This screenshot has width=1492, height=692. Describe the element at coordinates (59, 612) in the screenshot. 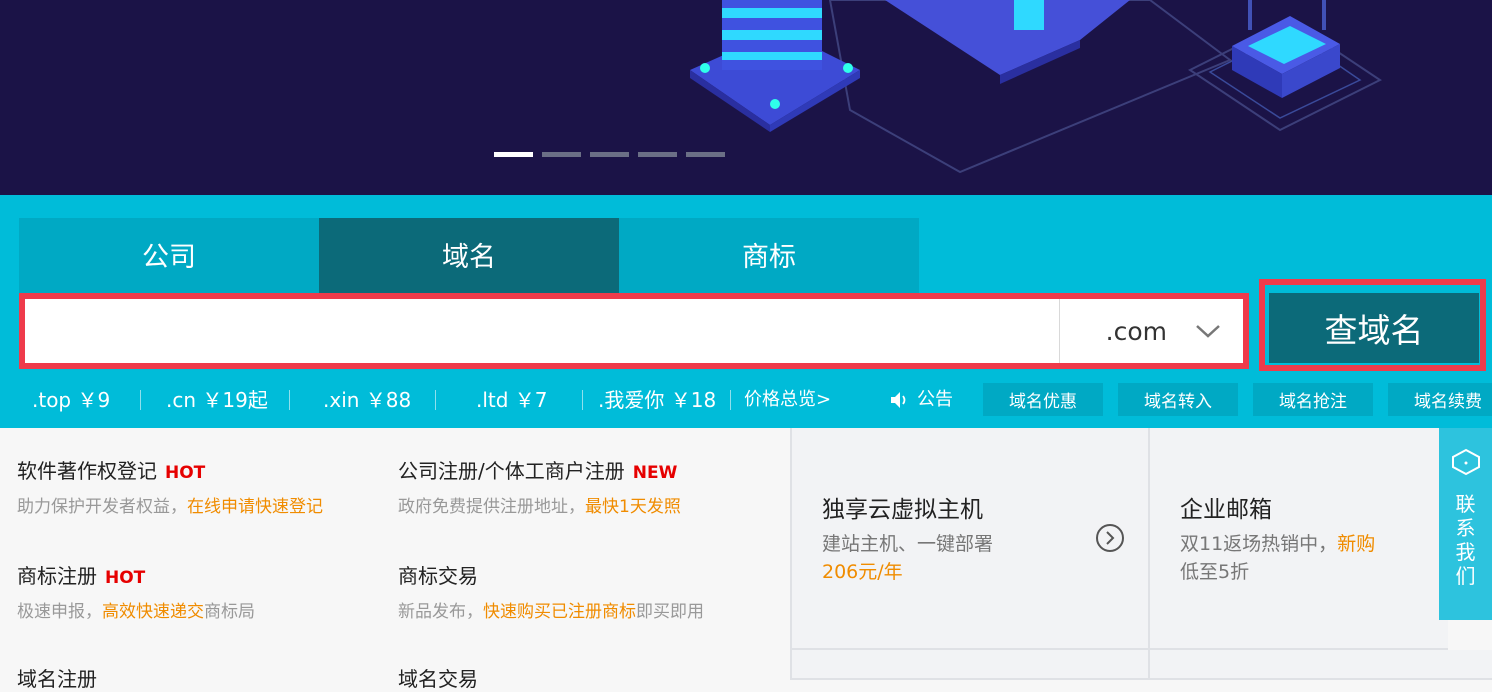

I see `service-desc: 极速申报，` at that location.